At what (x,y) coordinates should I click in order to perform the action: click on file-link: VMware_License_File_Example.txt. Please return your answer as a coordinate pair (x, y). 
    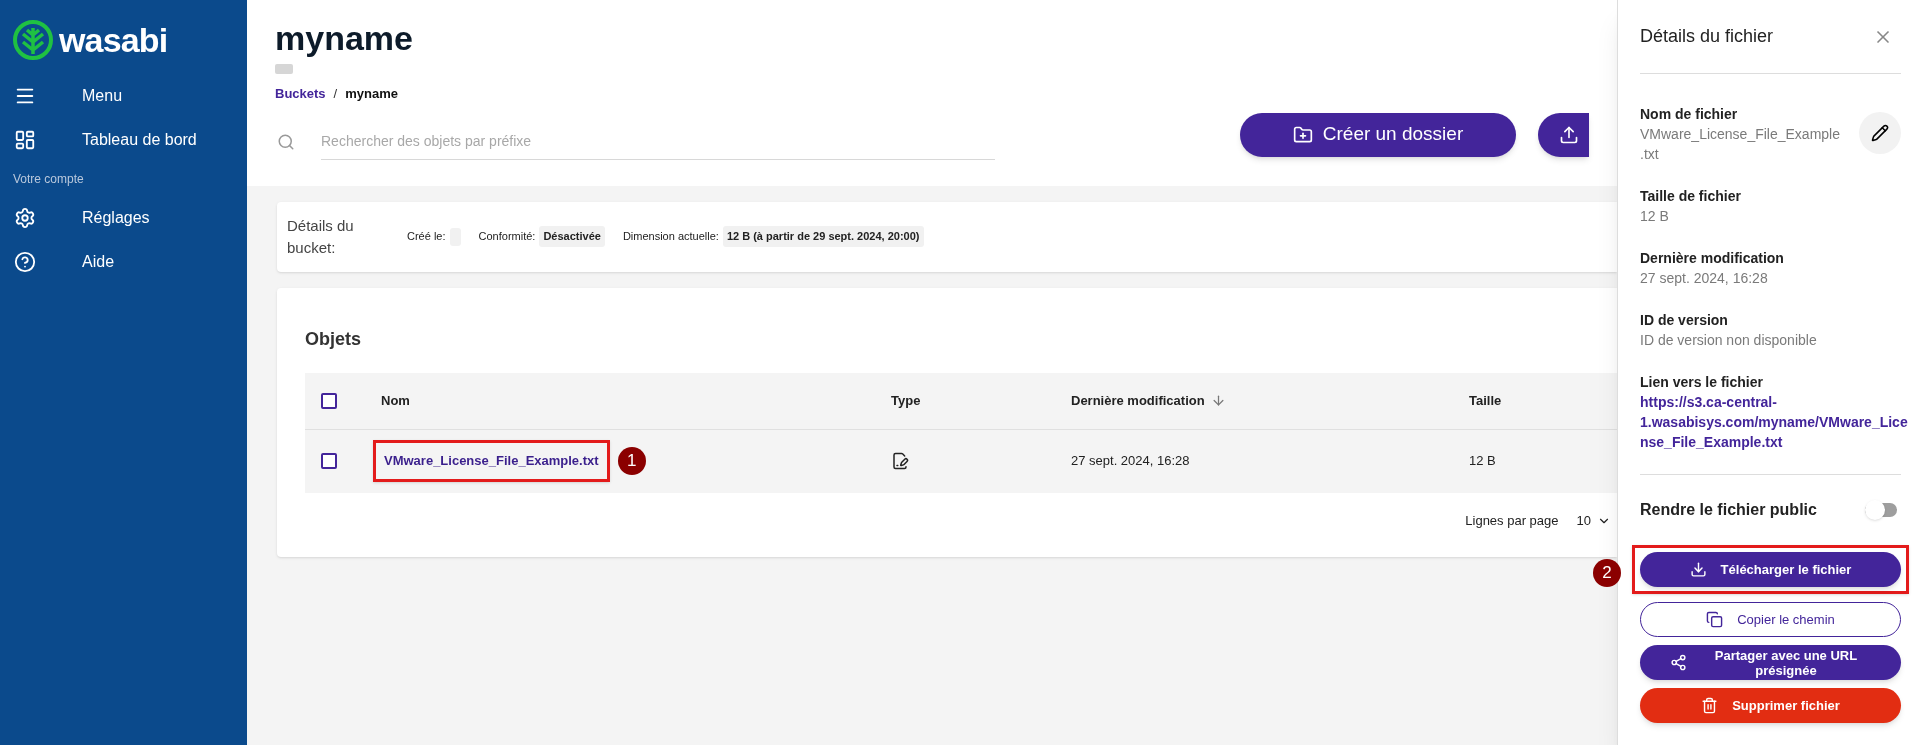
    Looking at the image, I should click on (491, 461).